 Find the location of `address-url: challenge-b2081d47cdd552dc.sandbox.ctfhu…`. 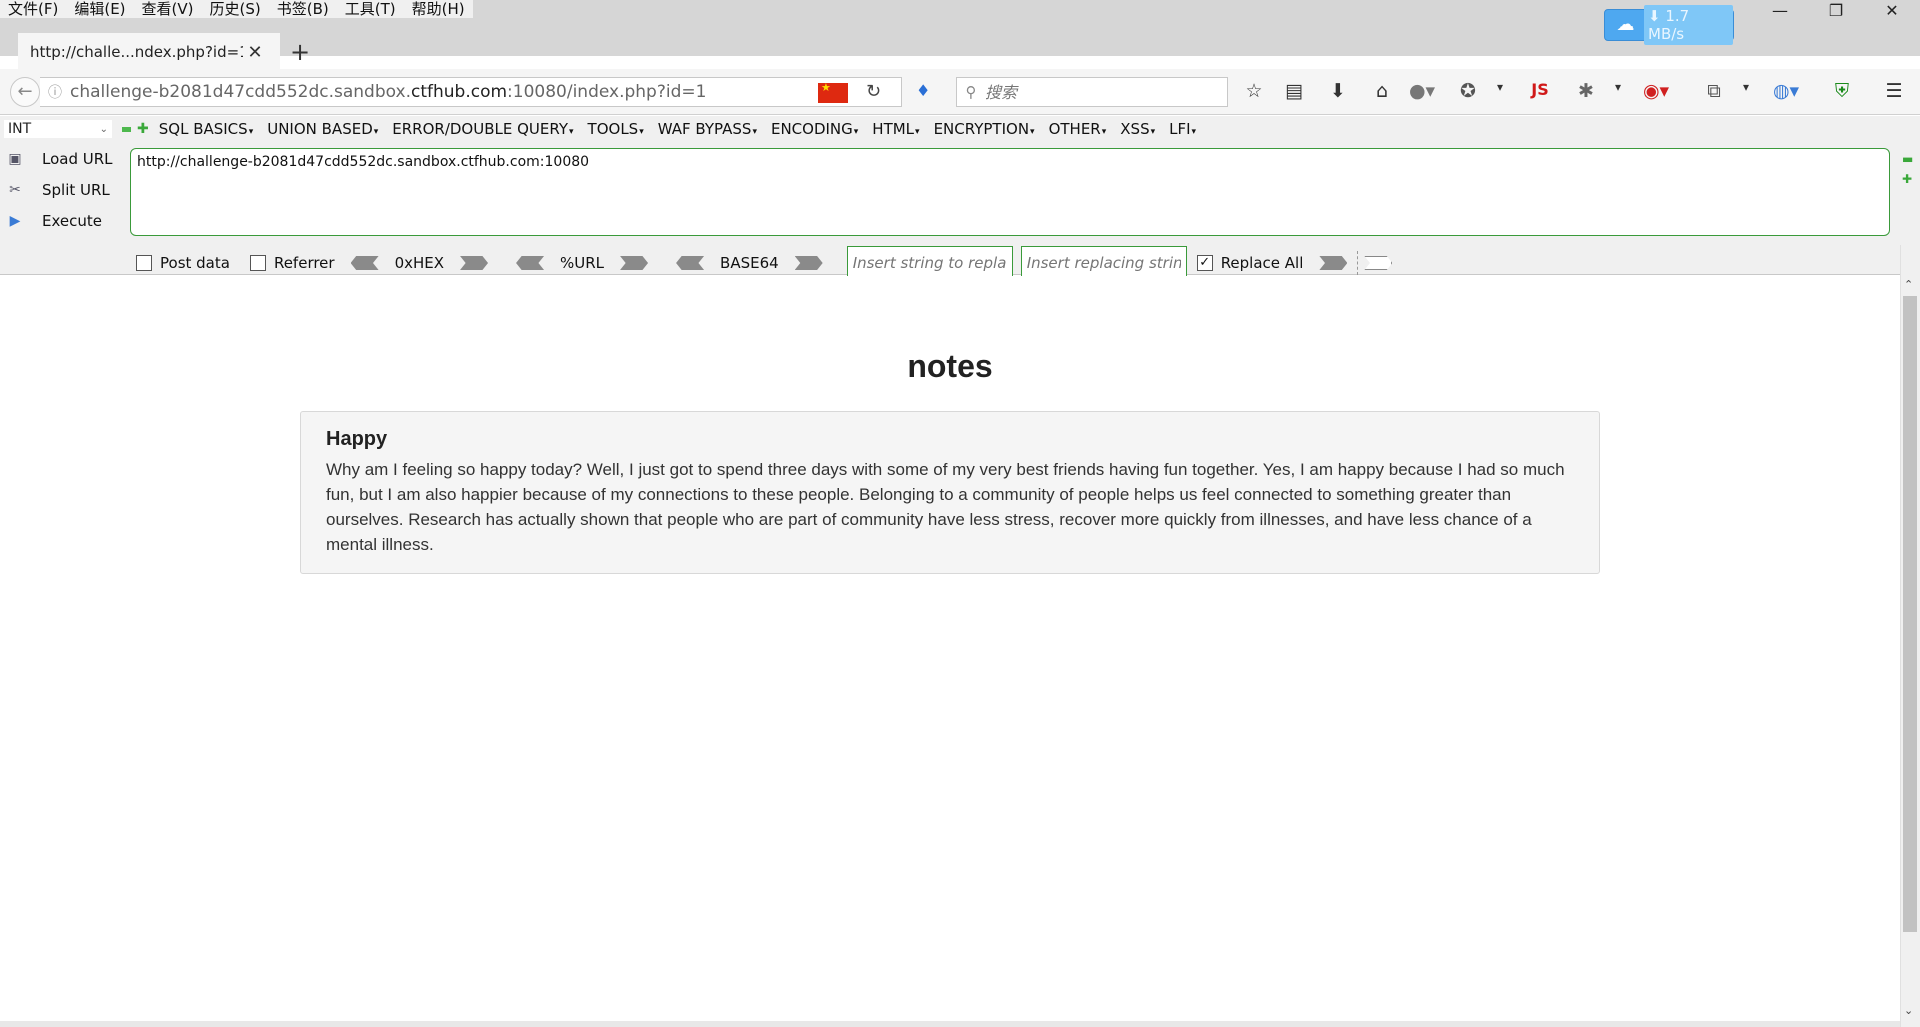

address-url: challenge-b2081d47cdd552dc.sandbox.ctfhu… is located at coordinates (388, 92).